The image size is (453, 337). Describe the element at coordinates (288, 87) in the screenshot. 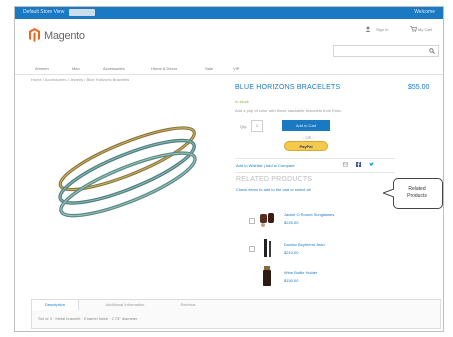

I see `product-title: BLUE HORIZONS BRACELETS` at that location.